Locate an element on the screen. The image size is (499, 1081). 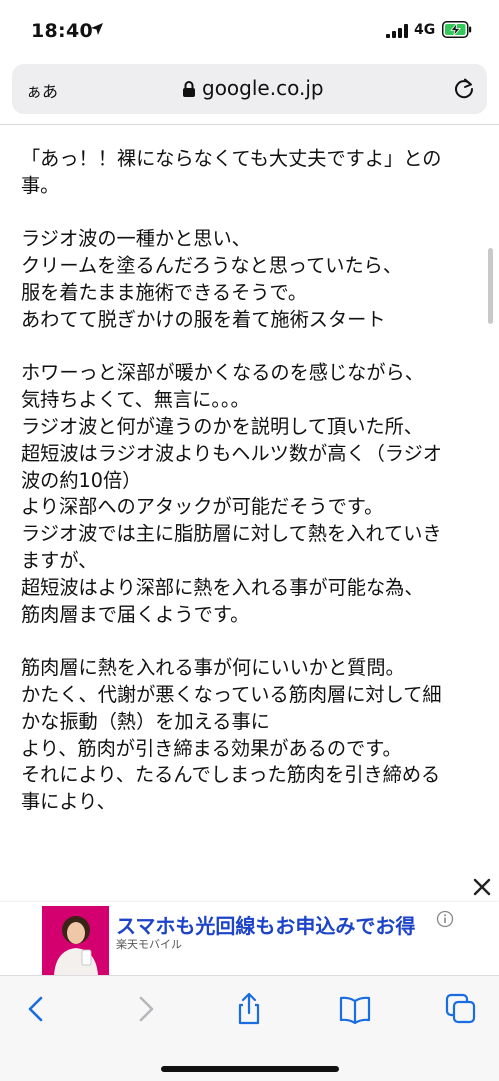
toolbar-divider is located at coordinates (249, 124).